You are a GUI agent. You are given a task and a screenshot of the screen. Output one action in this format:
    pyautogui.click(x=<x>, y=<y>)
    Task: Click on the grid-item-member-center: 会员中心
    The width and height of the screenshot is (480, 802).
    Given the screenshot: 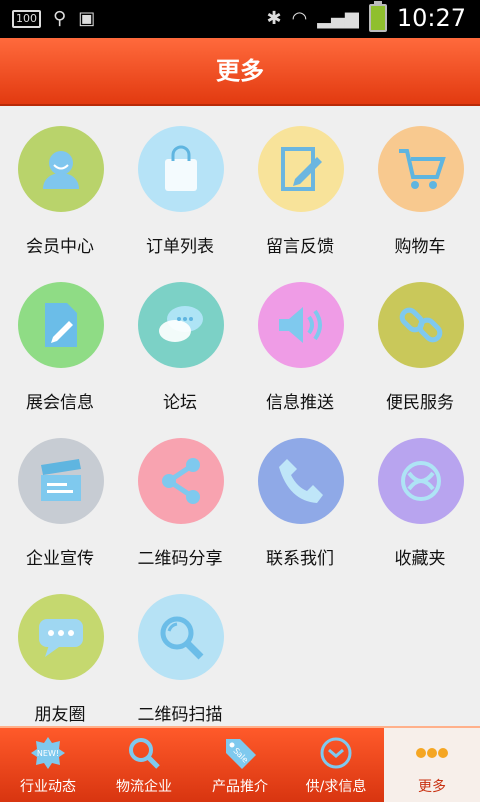 What is the action you would take?
    pyautogui.click(x=60, y=182)
    